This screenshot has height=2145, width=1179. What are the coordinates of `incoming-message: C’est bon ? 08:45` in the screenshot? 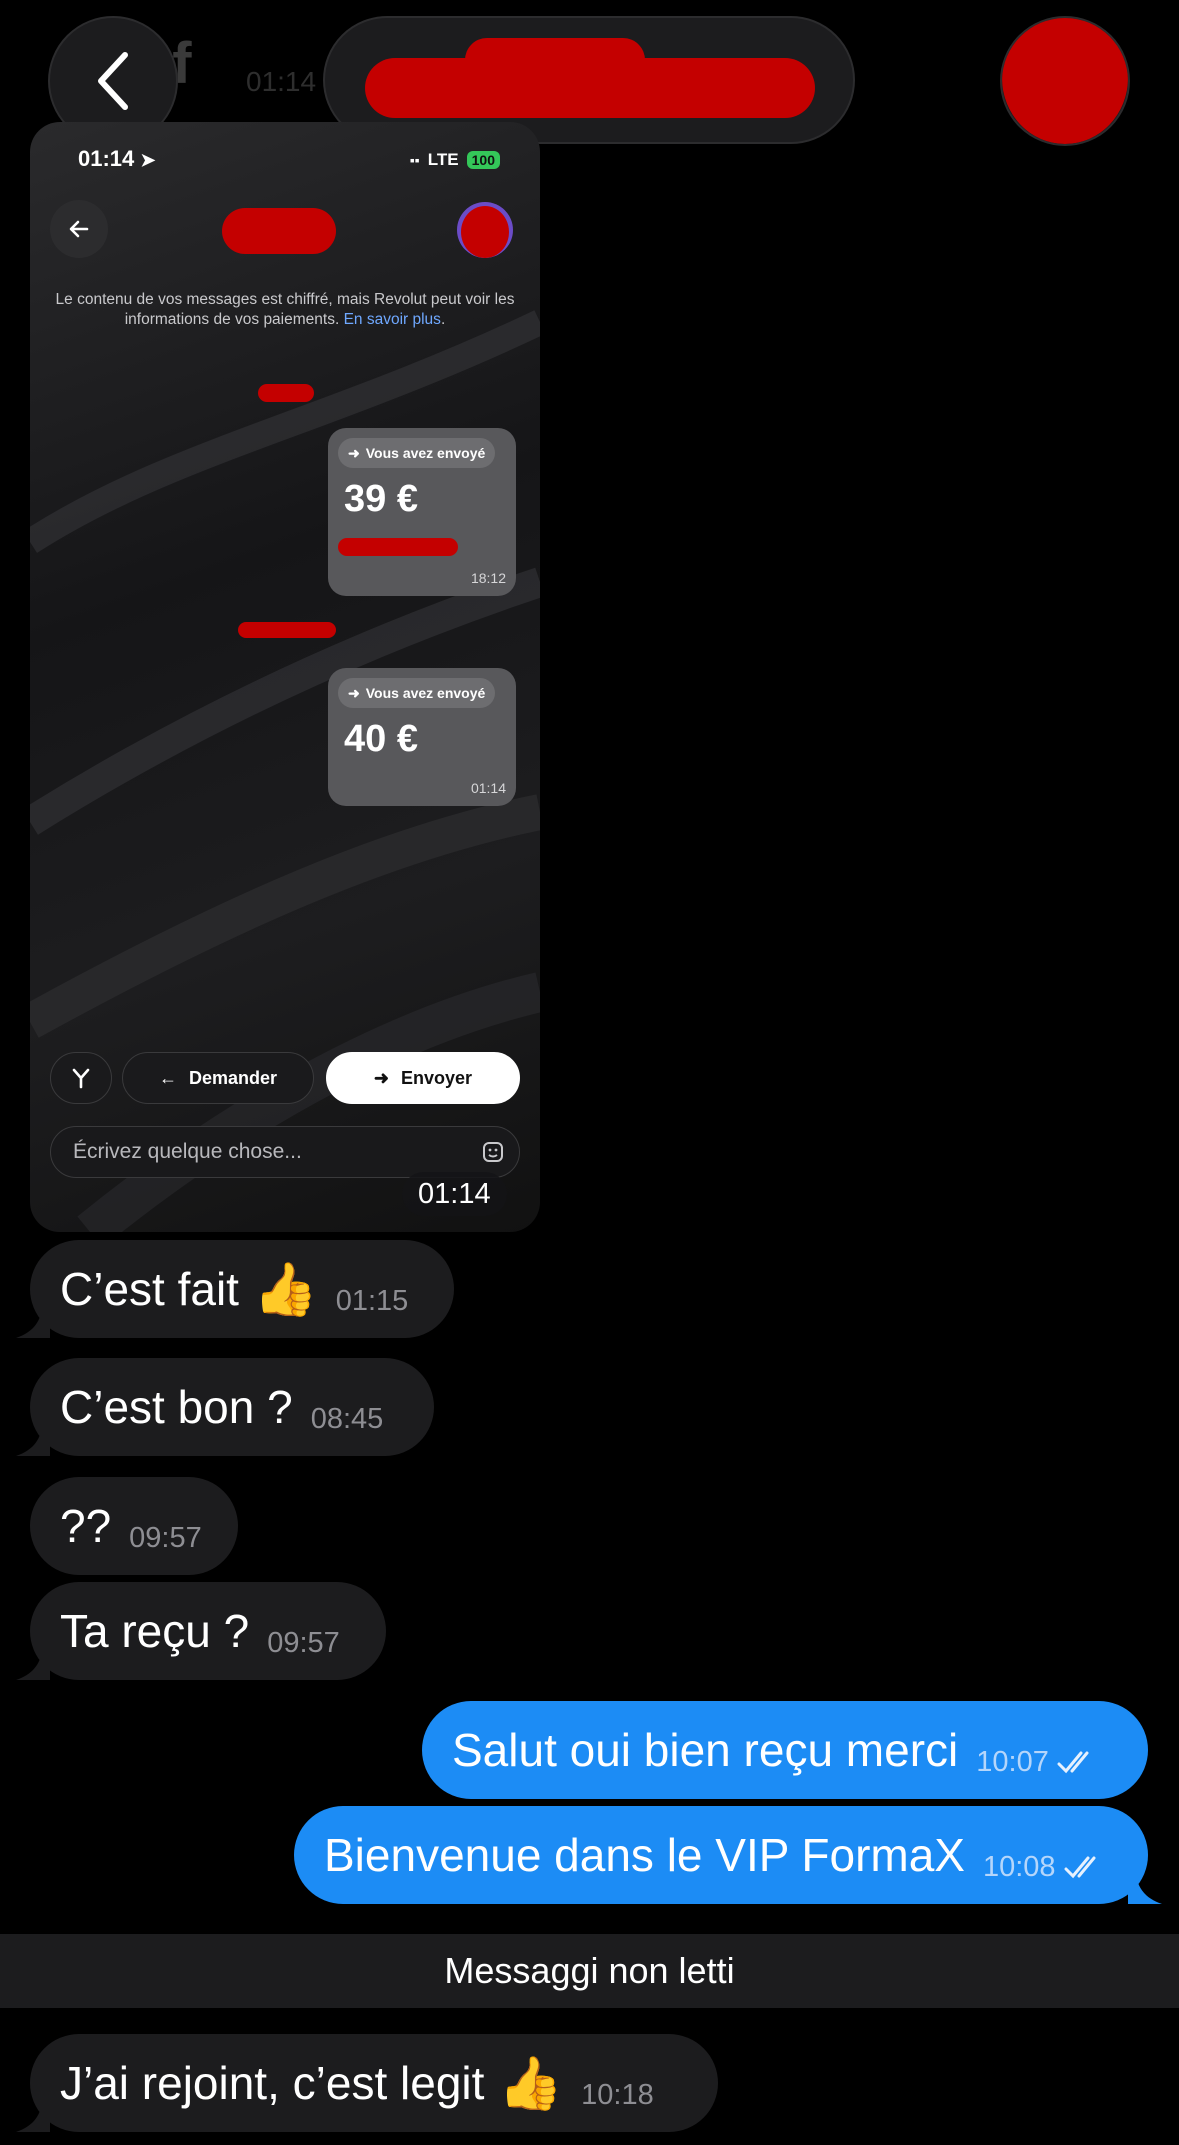 It's located at (232, 1407).